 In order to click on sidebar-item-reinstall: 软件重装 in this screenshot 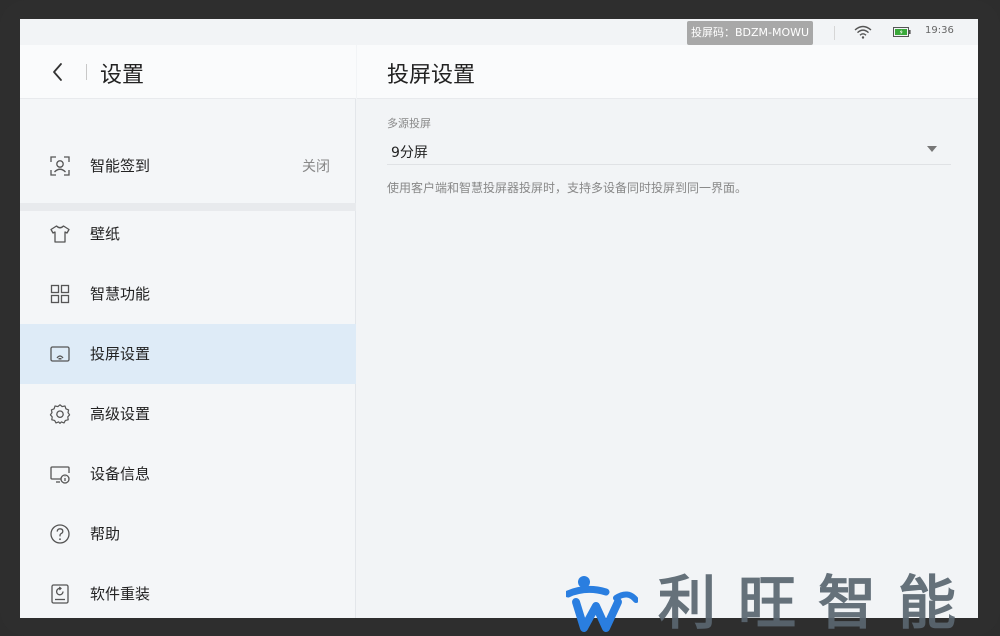, I will do `click(188, 591)`.